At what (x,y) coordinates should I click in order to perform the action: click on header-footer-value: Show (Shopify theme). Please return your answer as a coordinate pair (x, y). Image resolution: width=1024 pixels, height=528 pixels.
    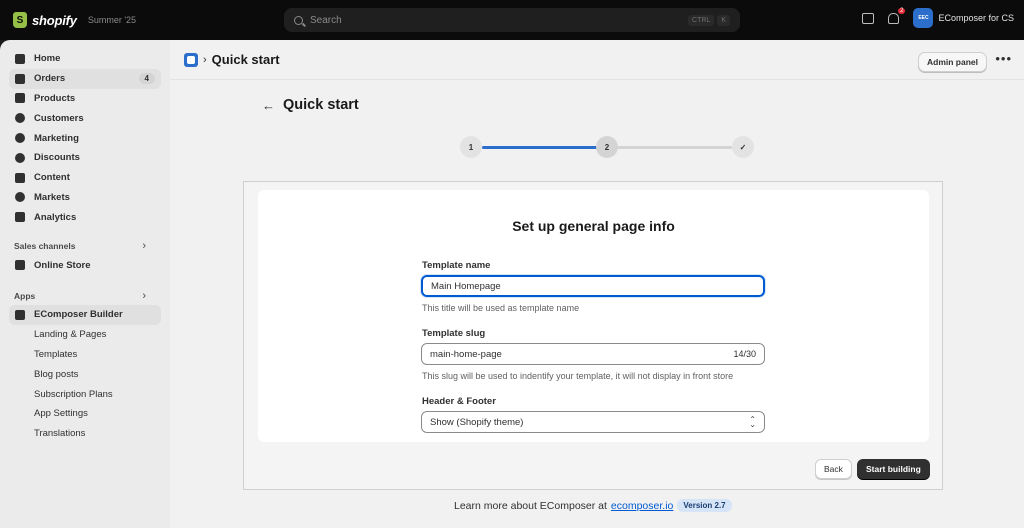
    Looking at the image, I should click on (477, 422).